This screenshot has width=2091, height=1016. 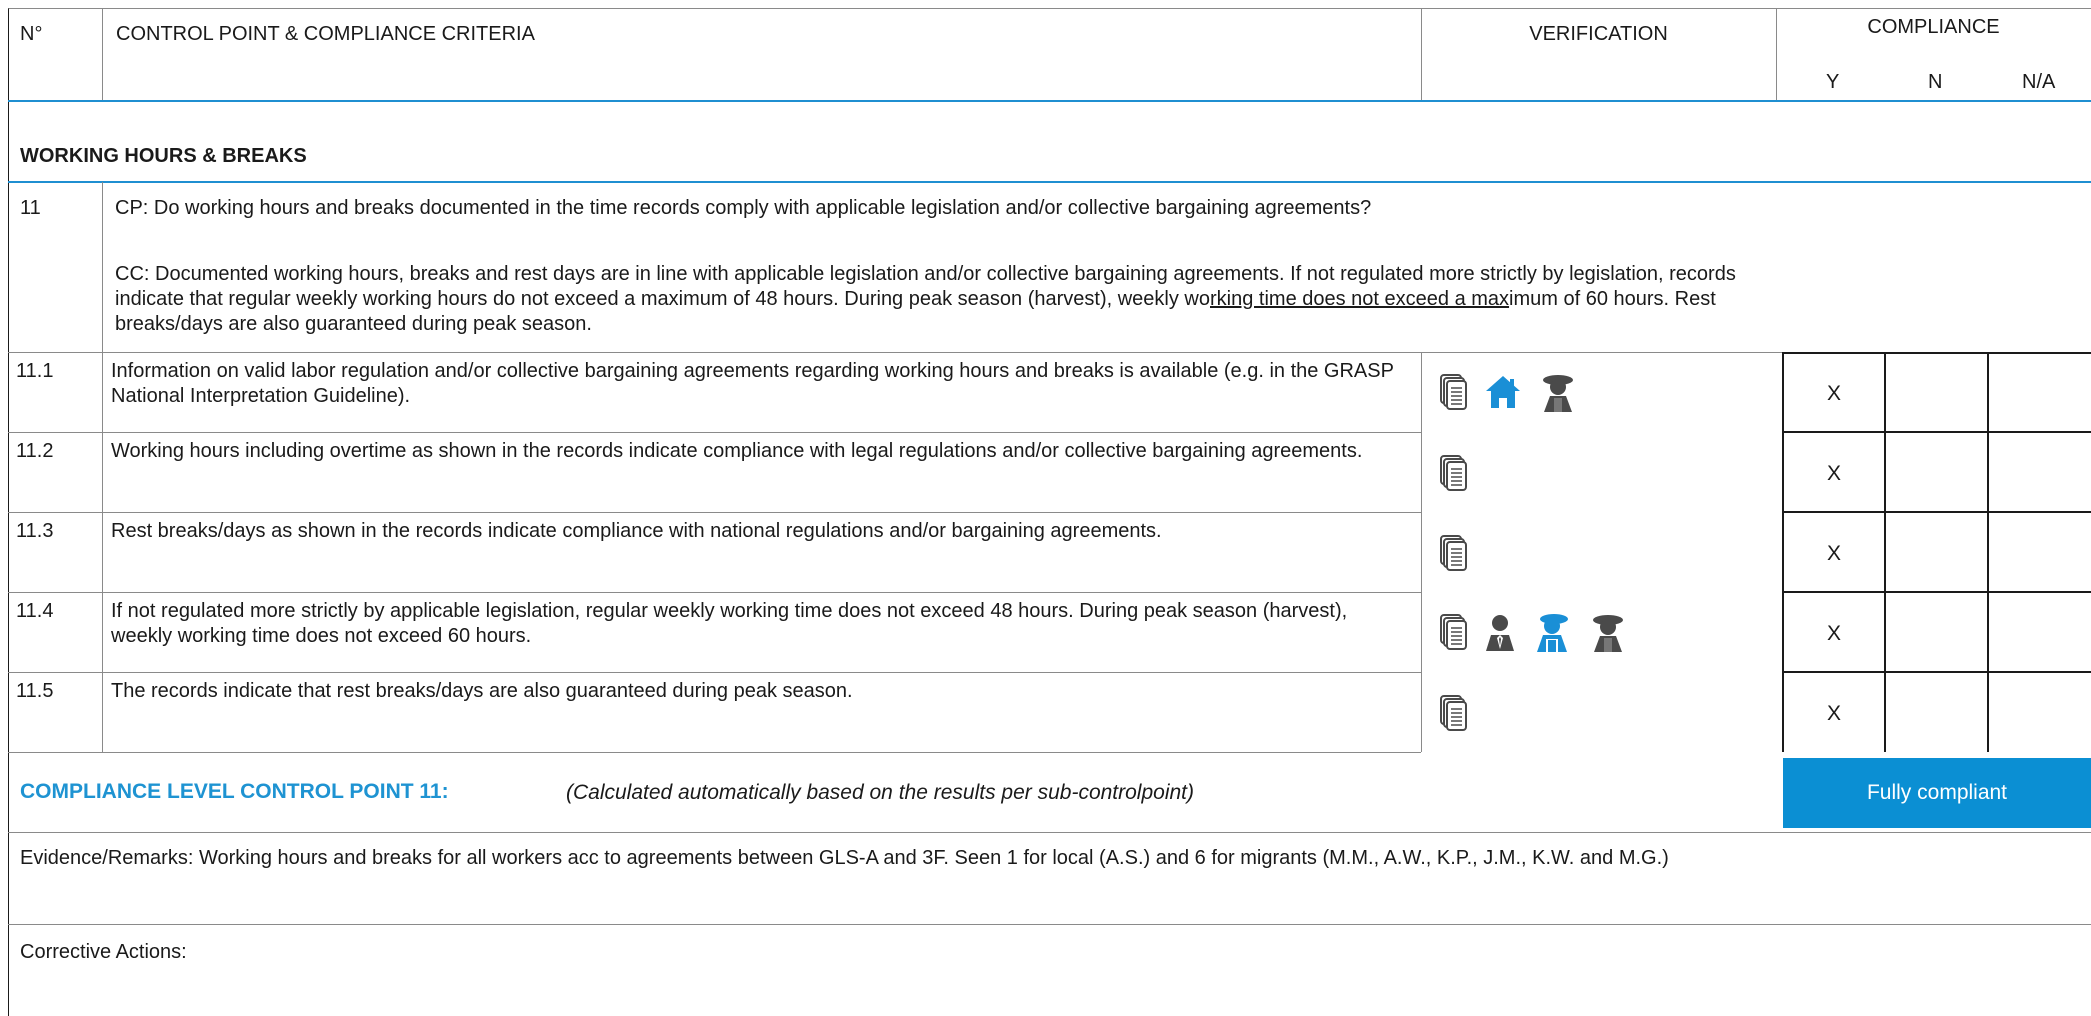 I want to click on compliance-level-label: COMPLIANCE LEVEL CONTROL POINT 11:, so click(x=234, y=792).